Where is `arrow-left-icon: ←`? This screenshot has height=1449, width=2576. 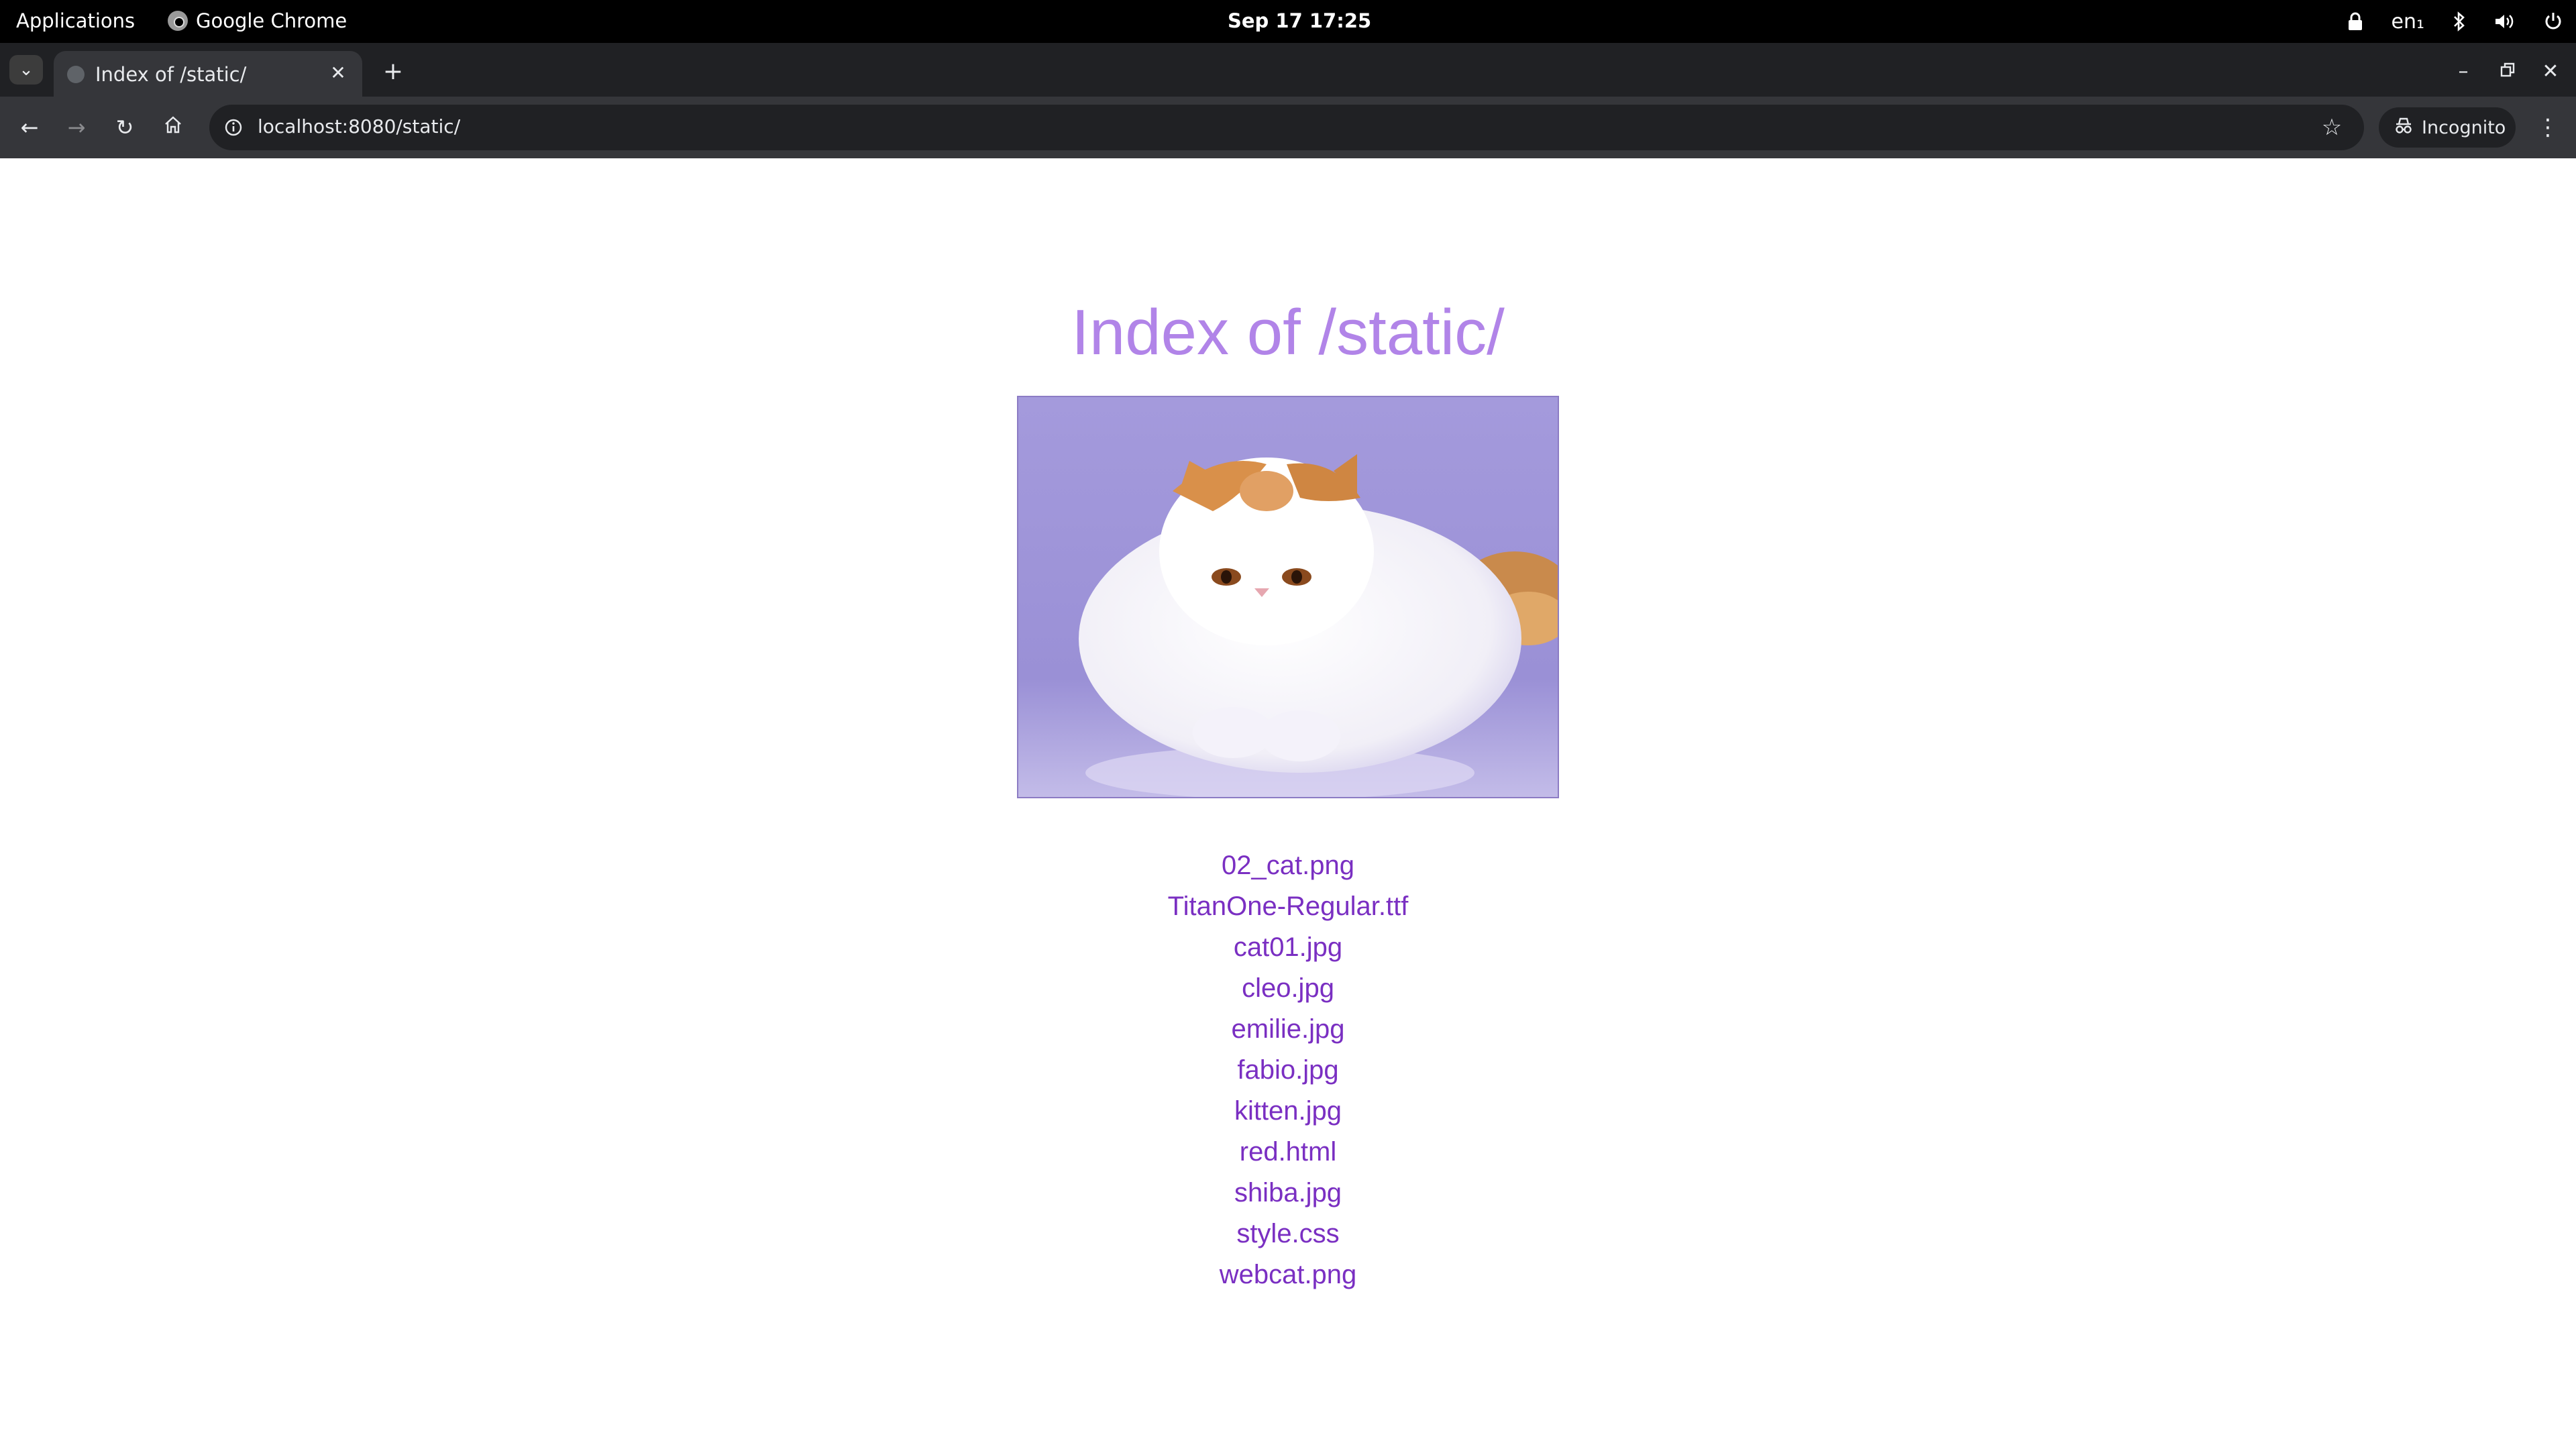 arrow-left-icon: ← is located at coordinates (29, 127).